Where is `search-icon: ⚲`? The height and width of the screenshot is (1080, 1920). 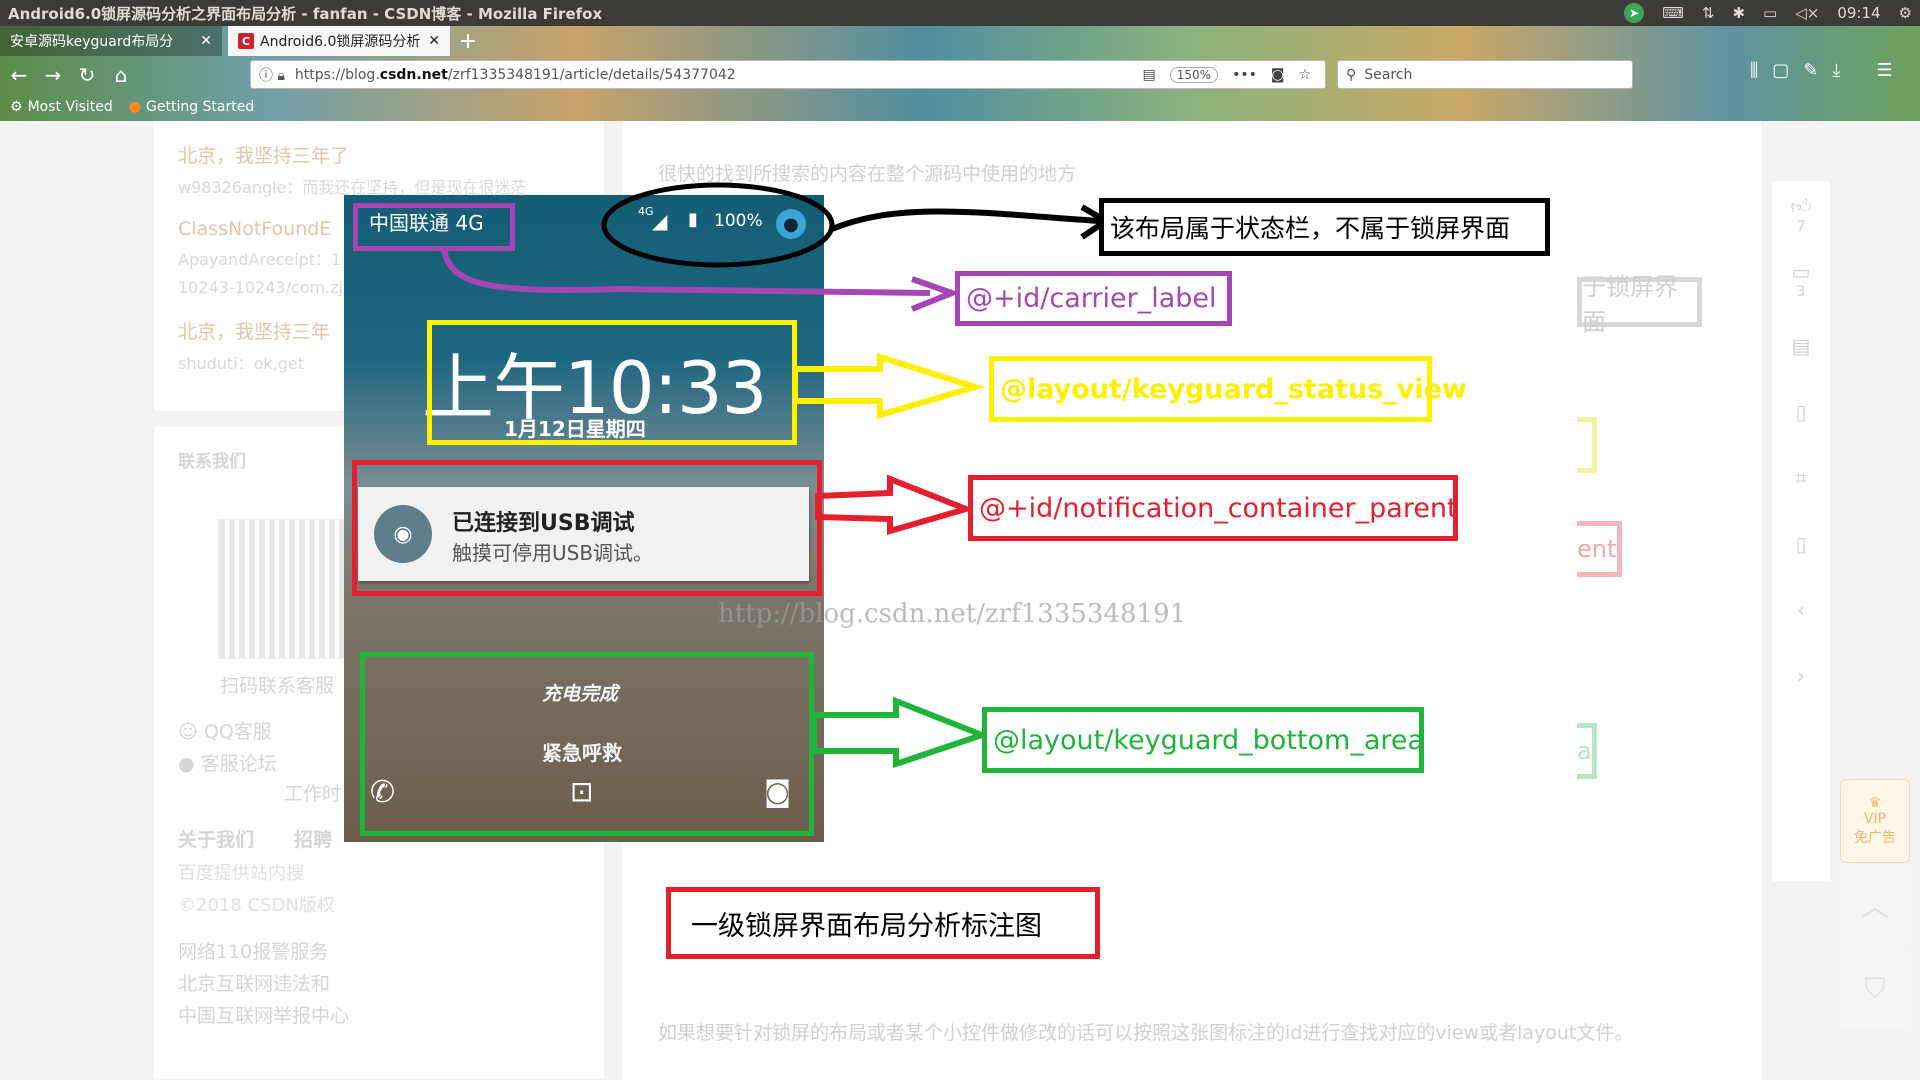 search-icon: ⚲ is located at coordinates (1351, 74).